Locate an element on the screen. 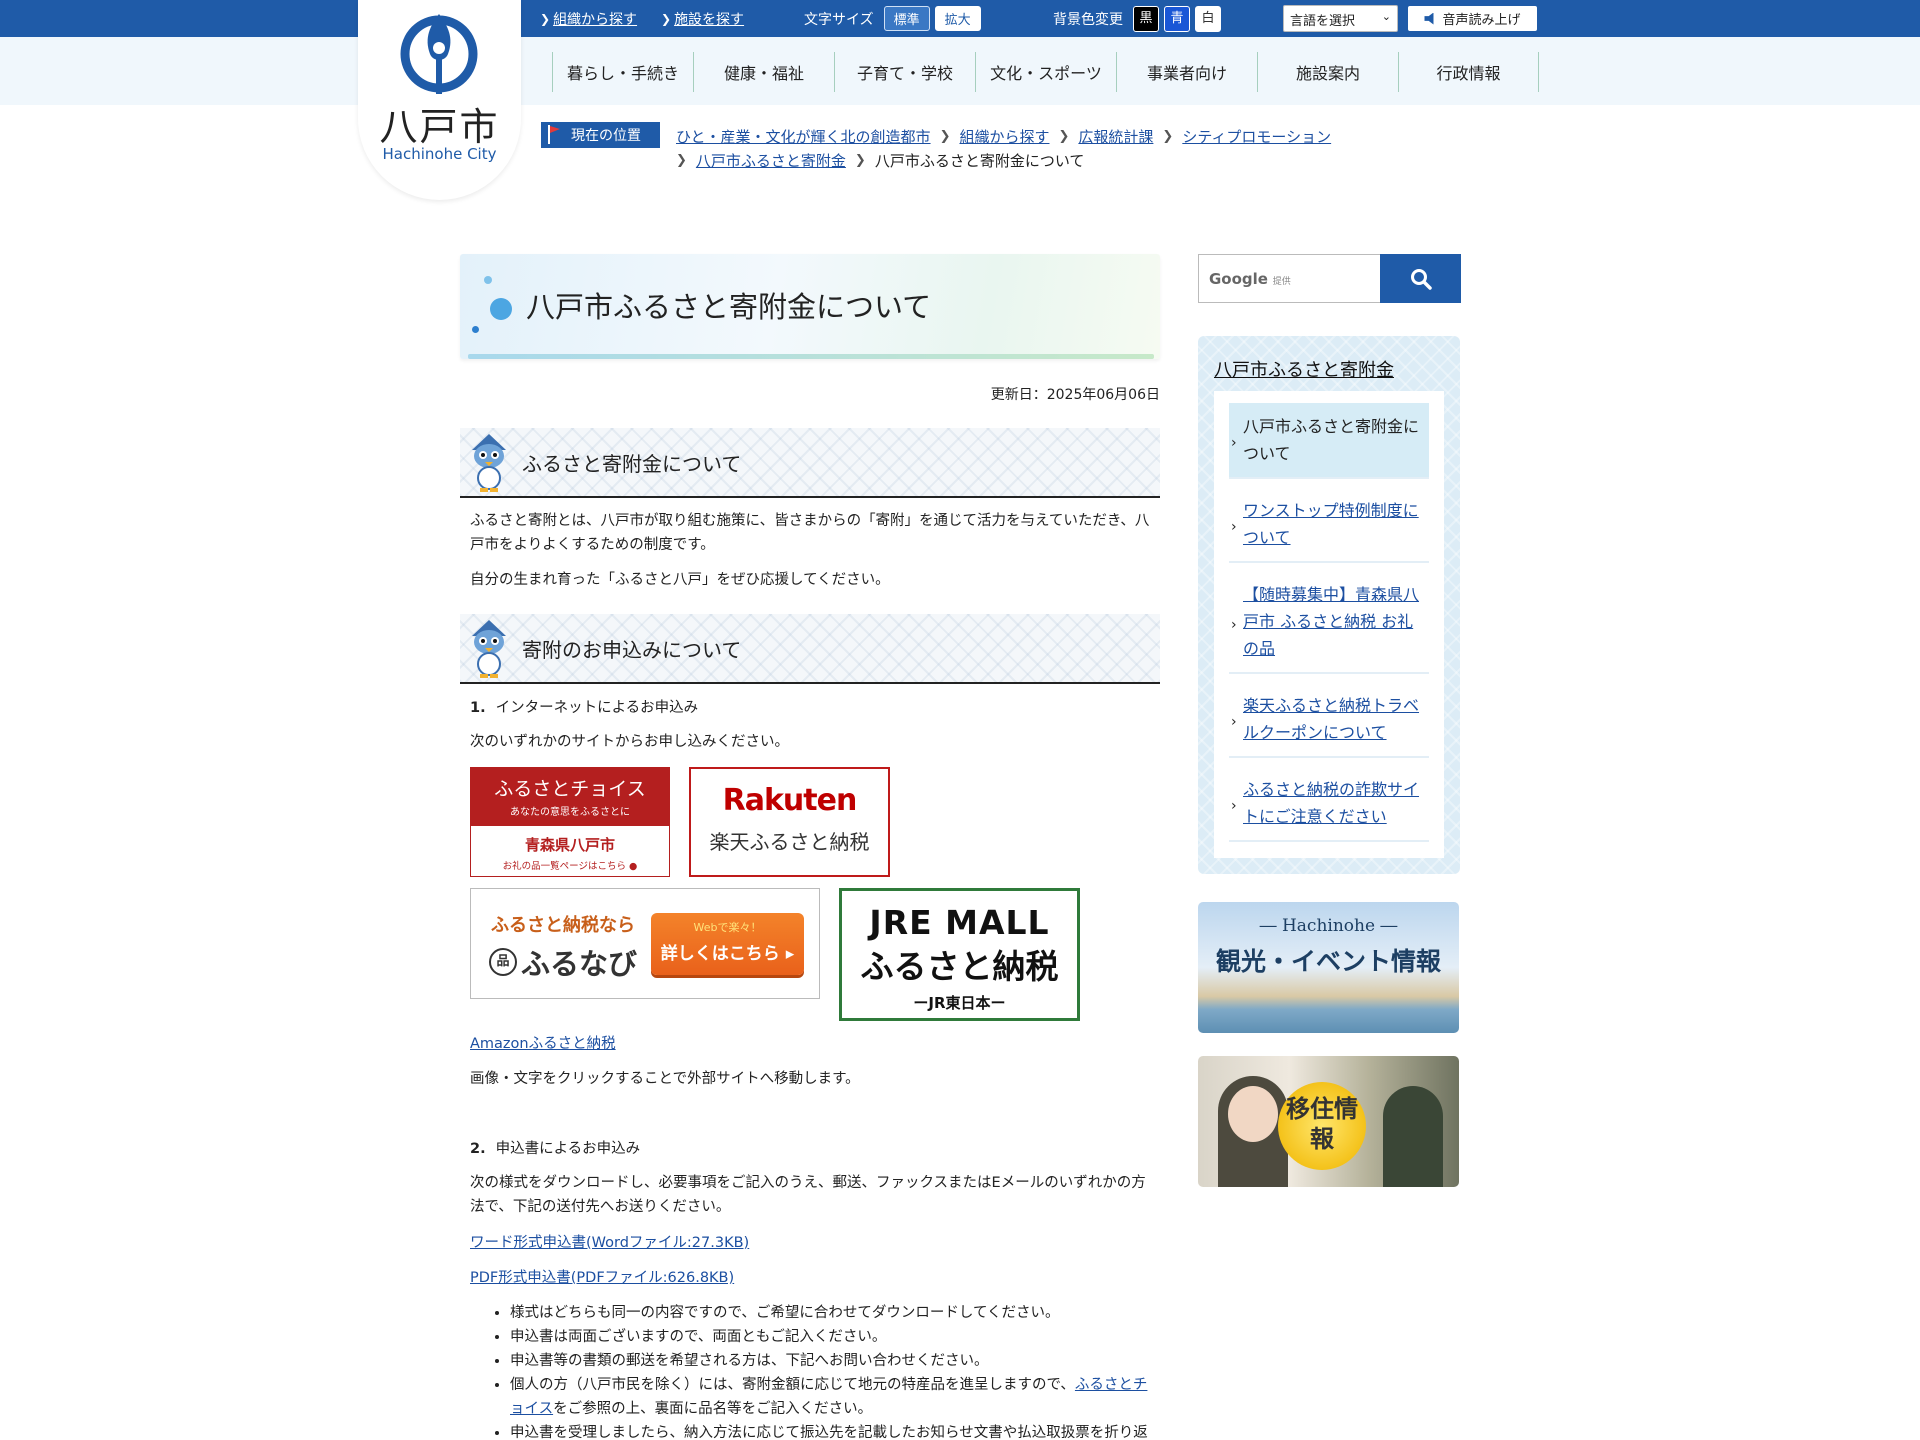 The width and height of the screenshot is (1920, 1440). logo-name: 八戸市 is located at coordinates (439, 127).